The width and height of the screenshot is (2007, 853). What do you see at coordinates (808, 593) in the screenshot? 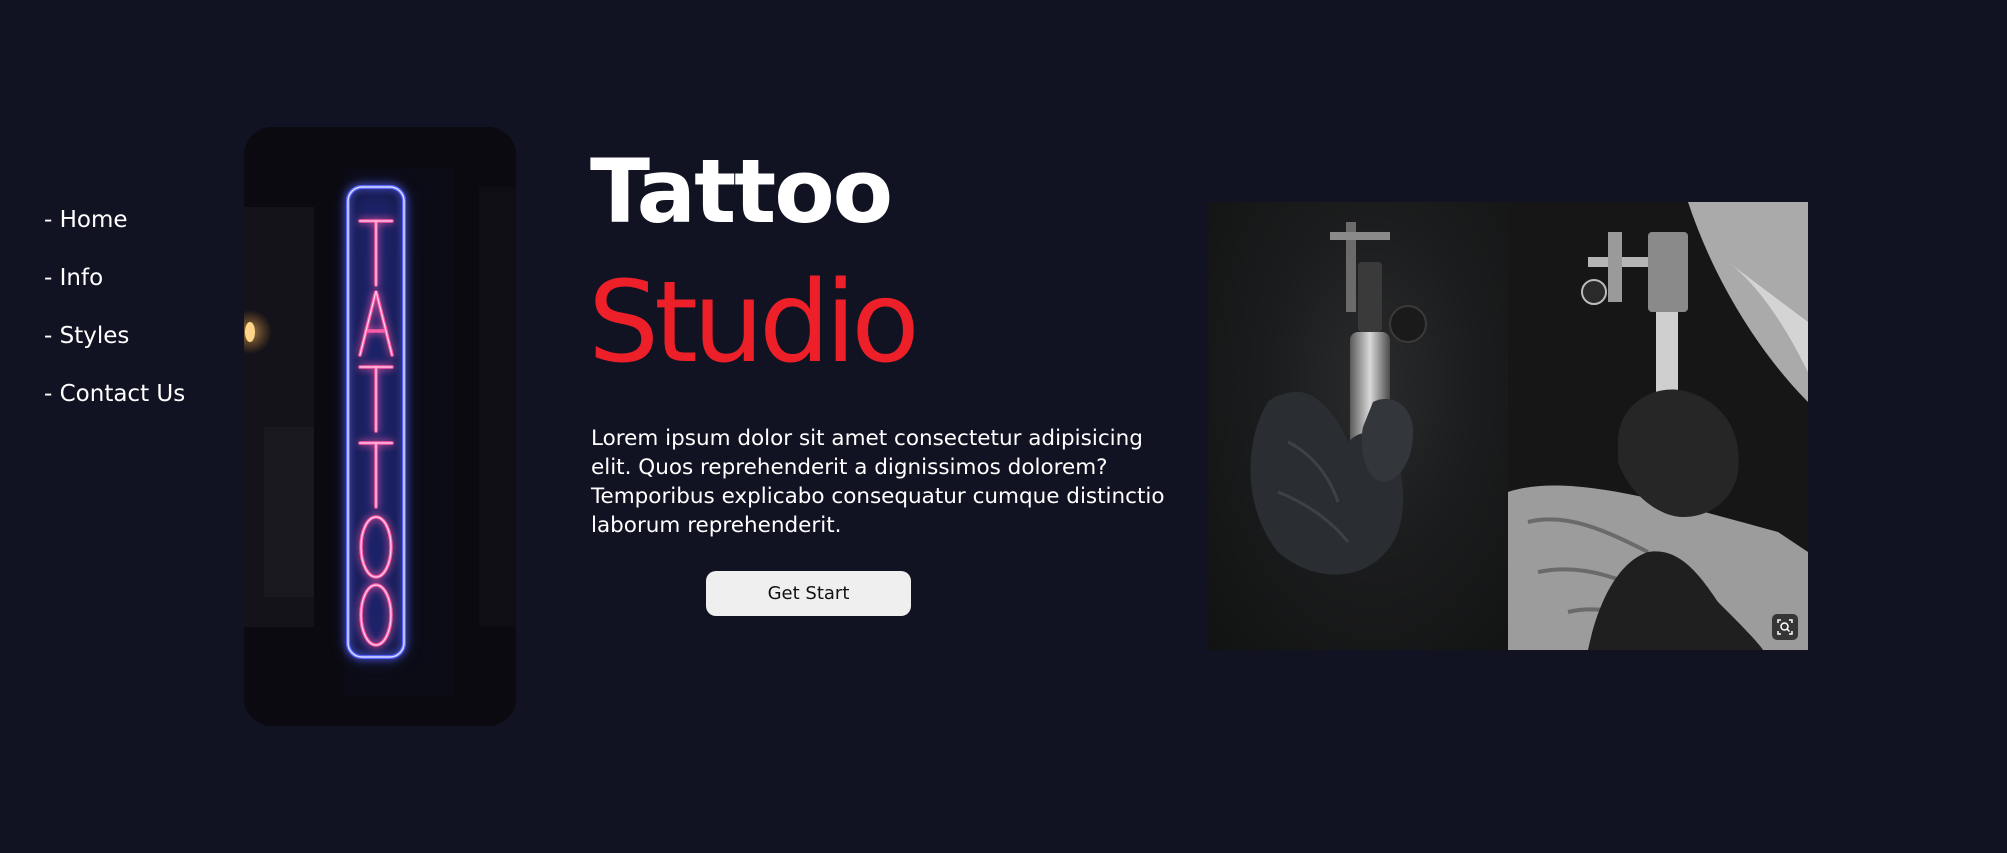
I see `get-start-button: Get Start` at bounding box center [808, 593].